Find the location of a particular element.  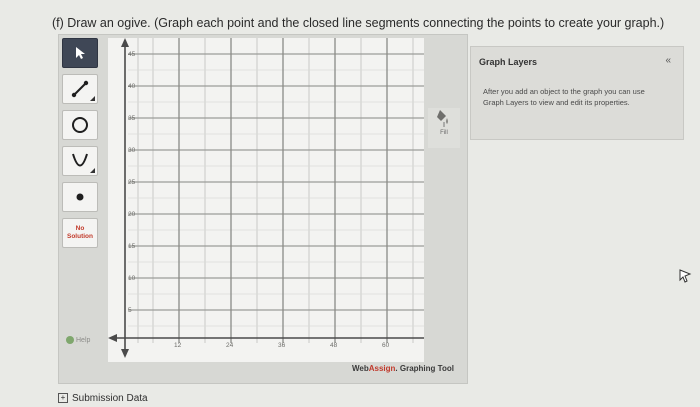

x-axis-left-arrow-icon is located at coordinates (112, 338).